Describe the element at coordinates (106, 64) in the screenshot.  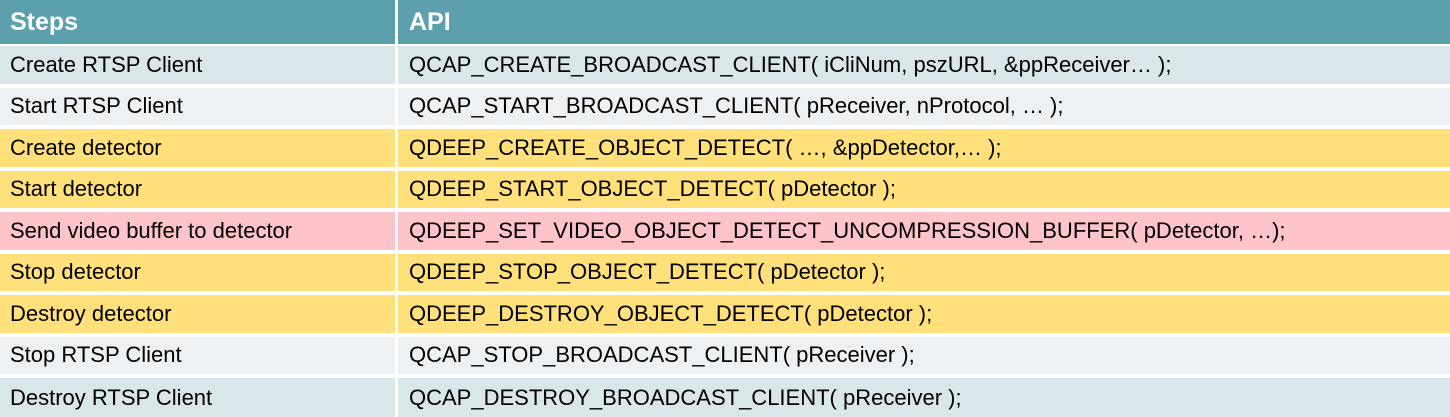
I see `step-cell: Create RTSP Client` at that location.